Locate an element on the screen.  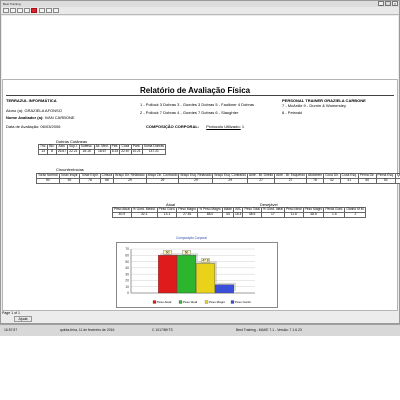
chart-tick-label: 30 is located at coordinates (127, 274).